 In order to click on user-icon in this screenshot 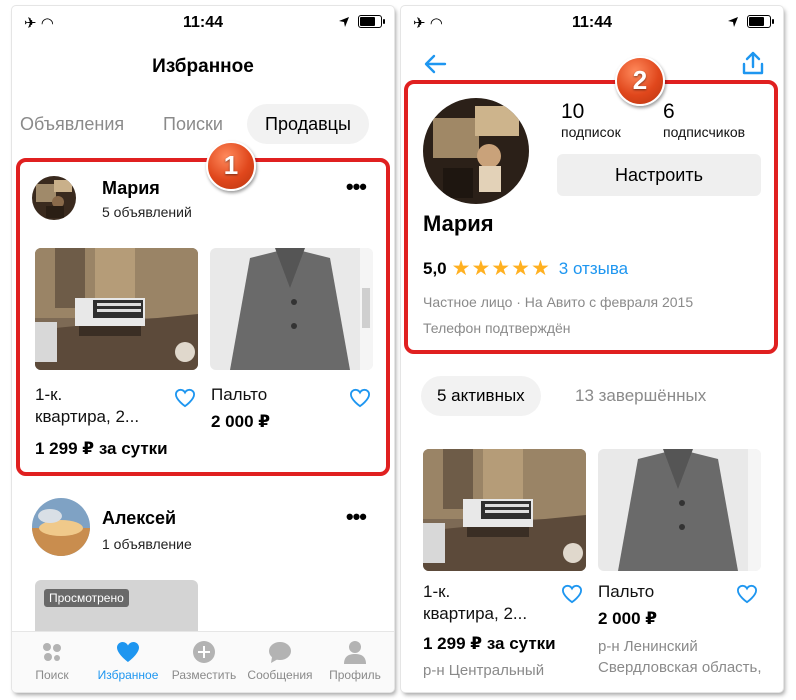, I will do `click(355, 652)`.